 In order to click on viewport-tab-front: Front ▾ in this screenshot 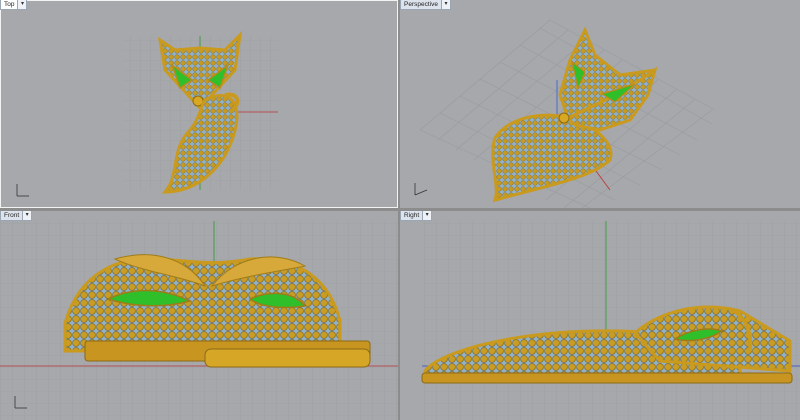, I will do `click(16, 216)`.